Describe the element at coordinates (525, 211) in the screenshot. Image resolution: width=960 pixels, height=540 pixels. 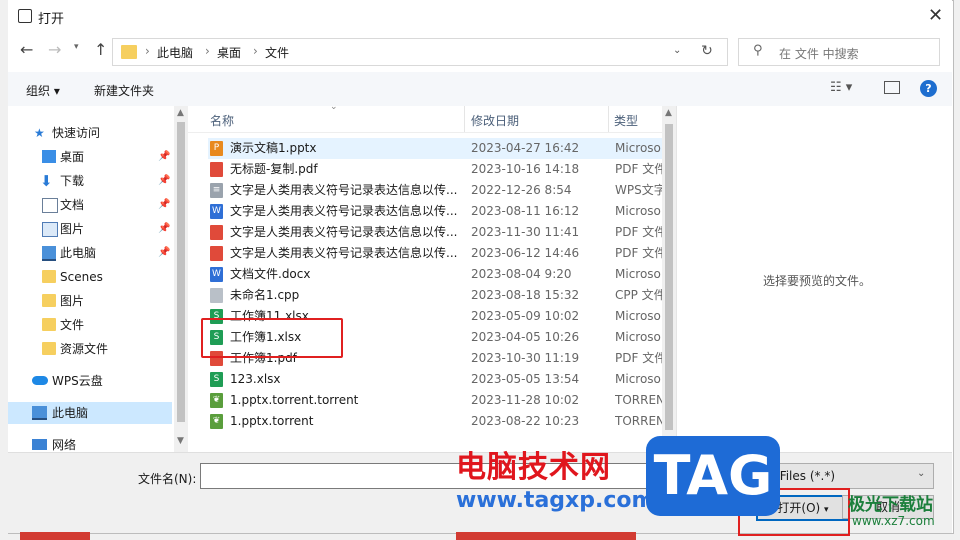
I see `file-date: 2023-08-11 16:12` at that location.